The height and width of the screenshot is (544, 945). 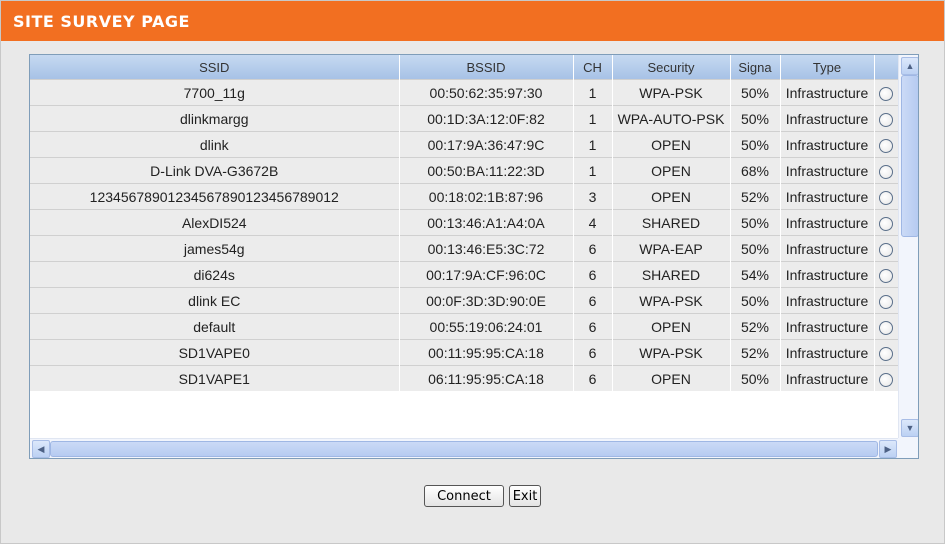 I want to click on cell-ssid: AlexDI524, so click(x=215, y=222).